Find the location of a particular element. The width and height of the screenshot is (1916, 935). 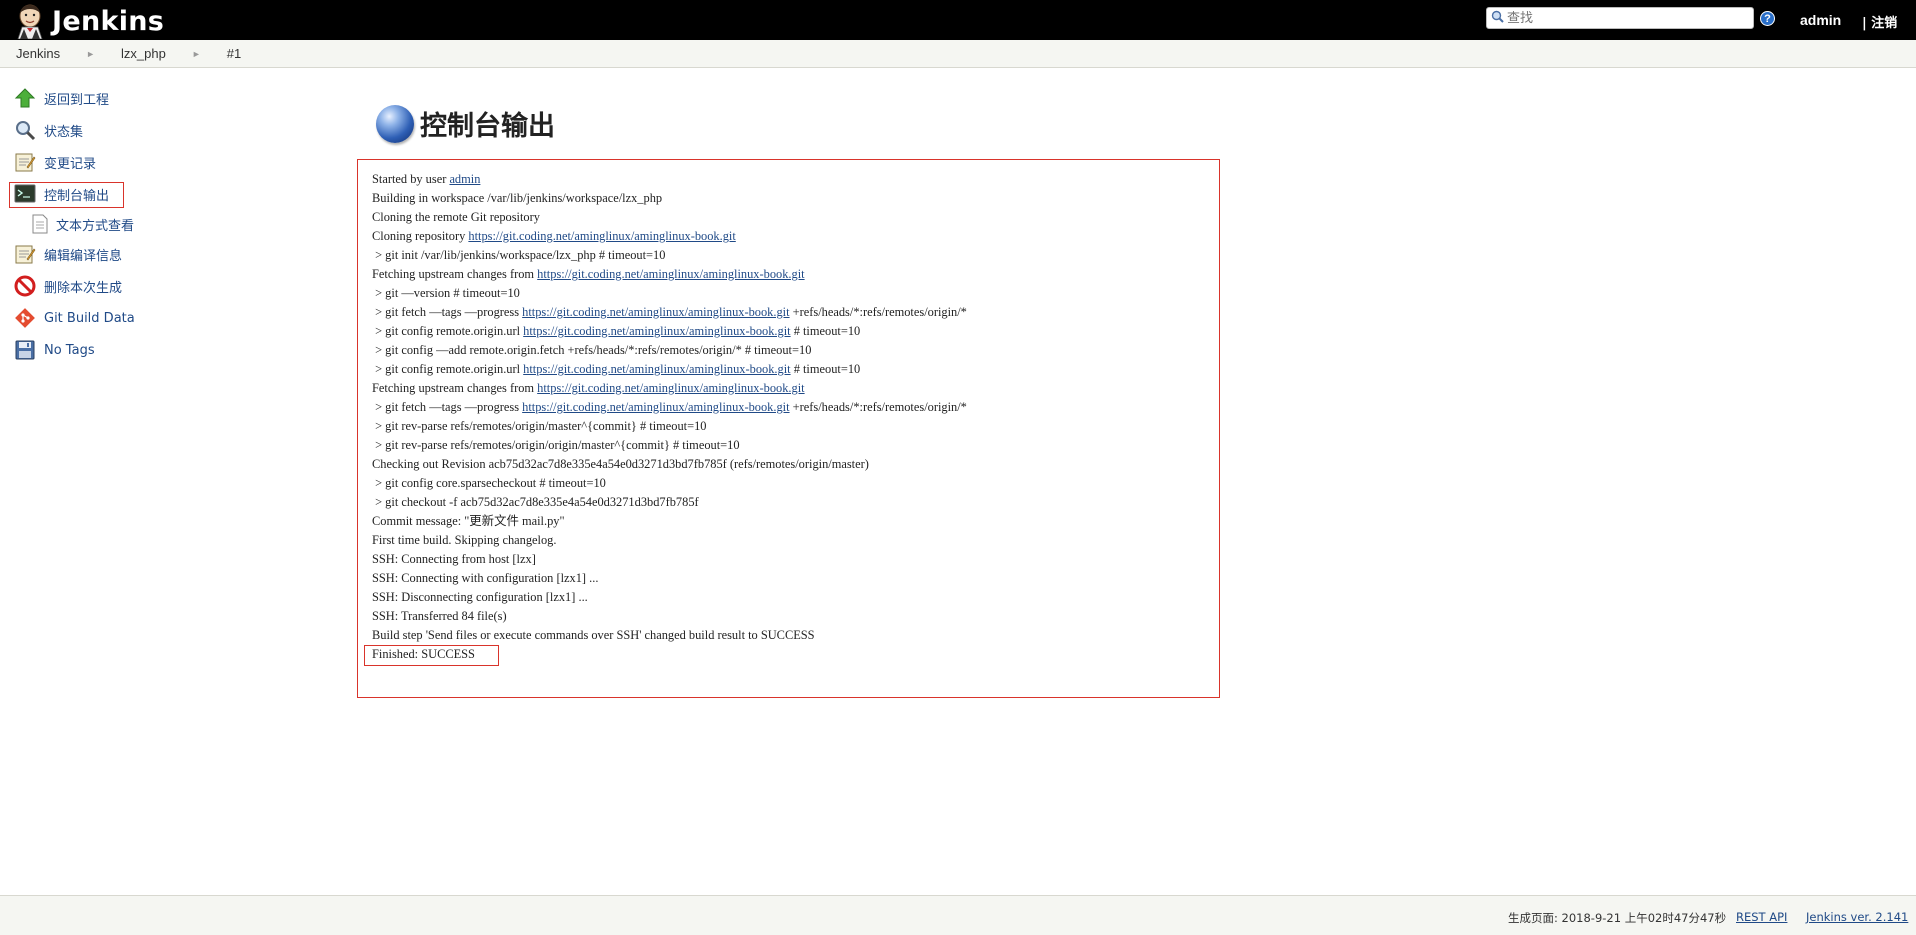

search-icon is located at coordinates (1497, 18).